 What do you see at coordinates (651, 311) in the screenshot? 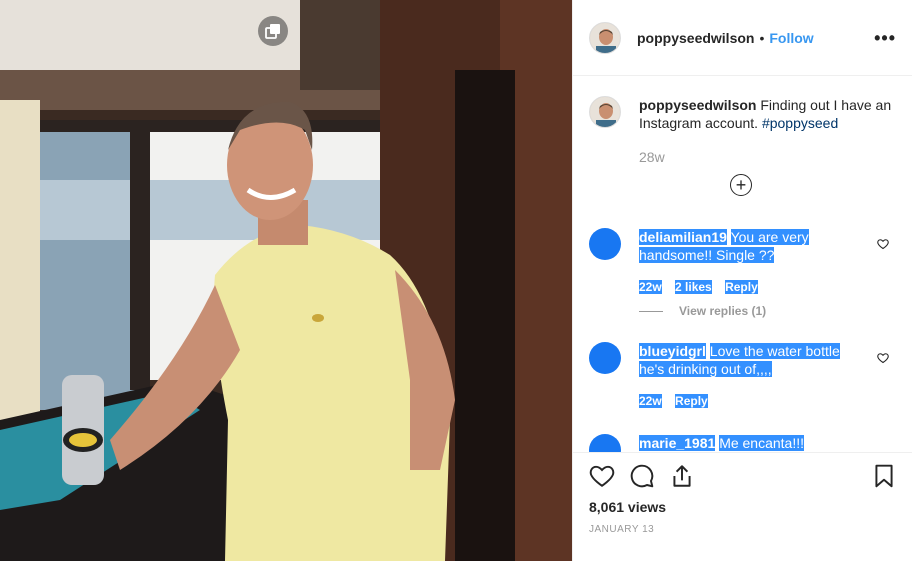
I see `view-replies-line` at bounding box center [651, 311].